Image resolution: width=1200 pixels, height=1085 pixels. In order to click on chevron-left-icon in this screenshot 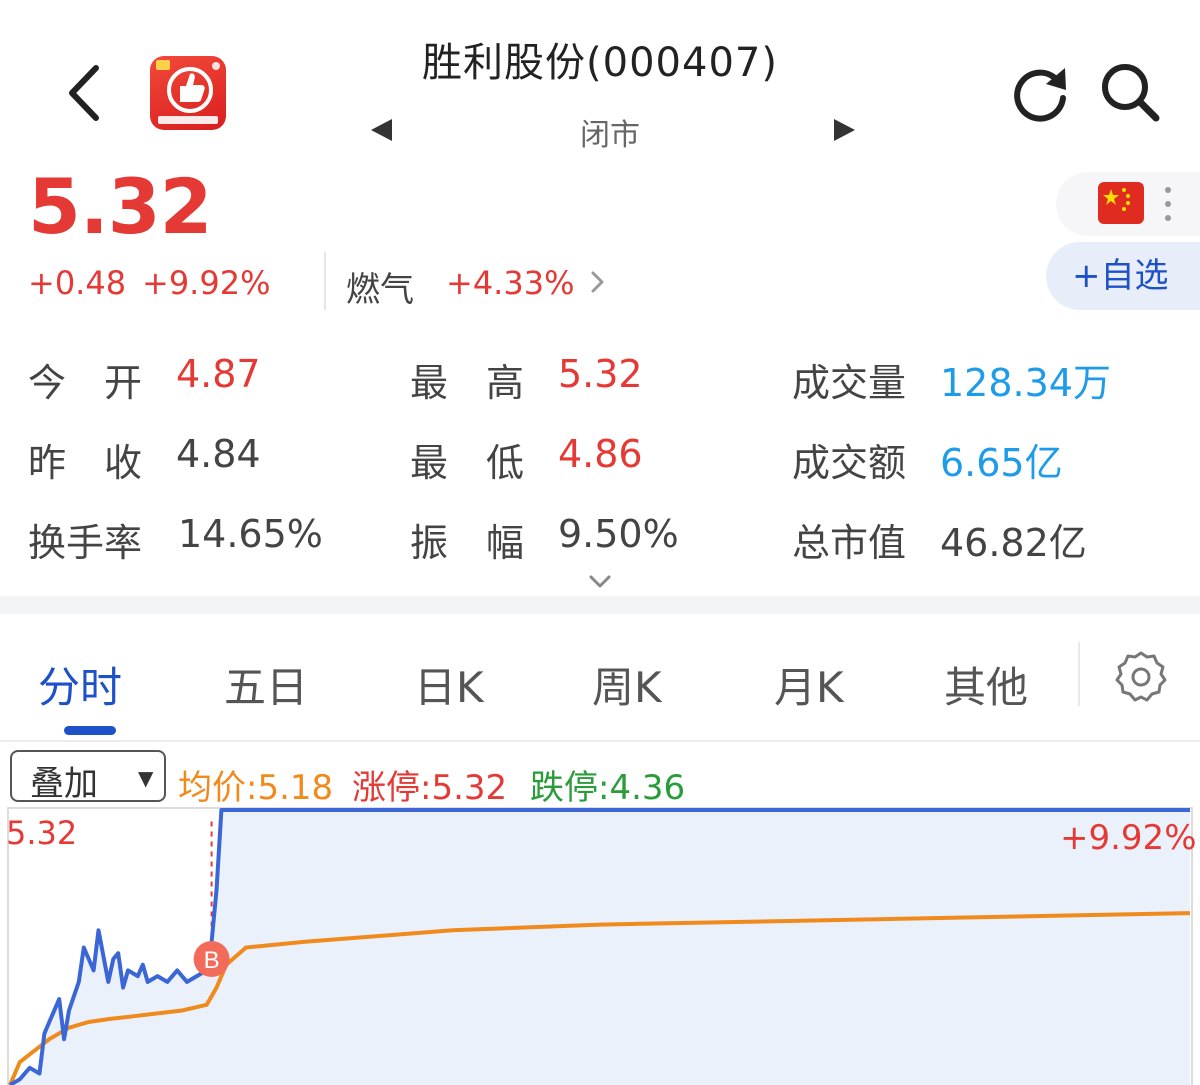, I will do `click(84, 93)`.